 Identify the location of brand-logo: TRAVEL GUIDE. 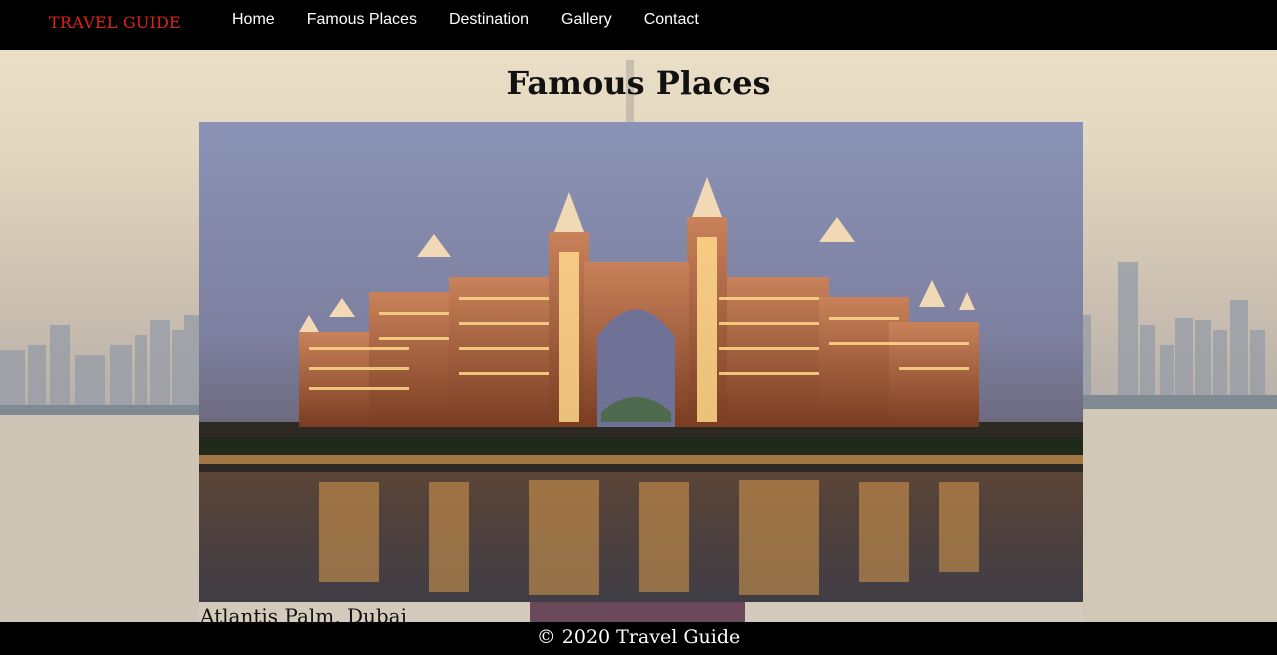
(115, 22).